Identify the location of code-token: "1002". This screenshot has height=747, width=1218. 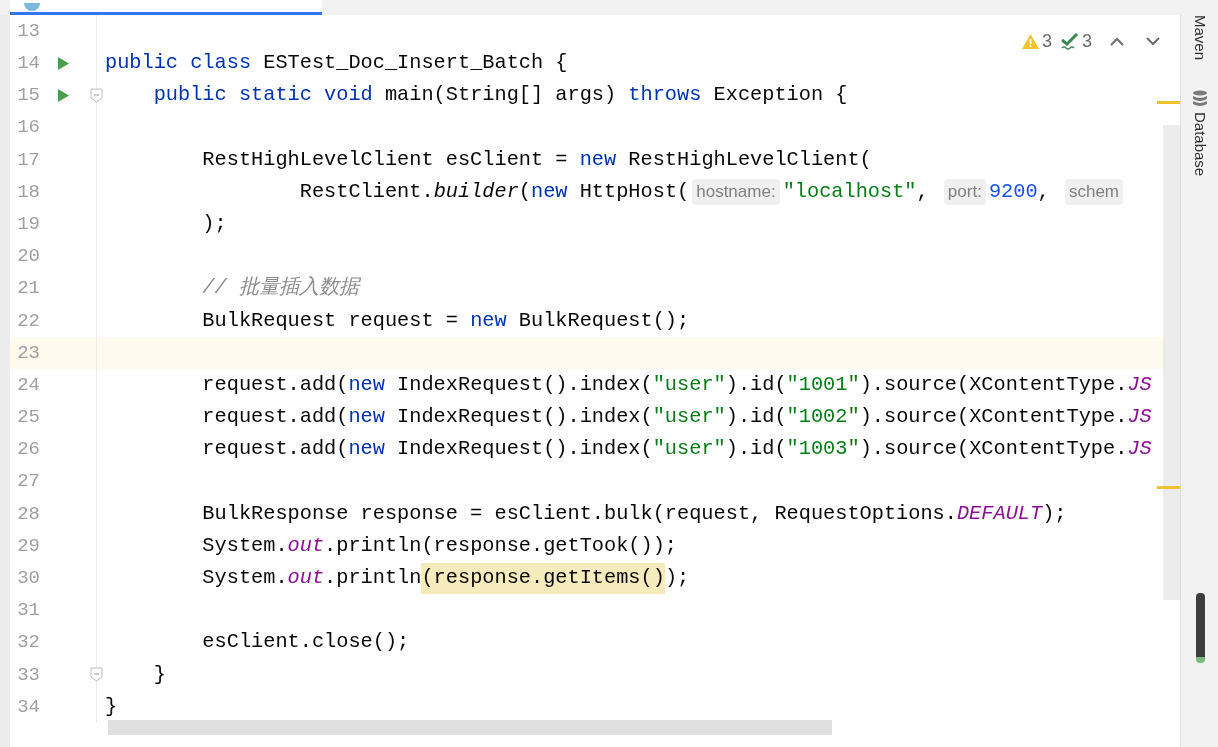
(823, 417).